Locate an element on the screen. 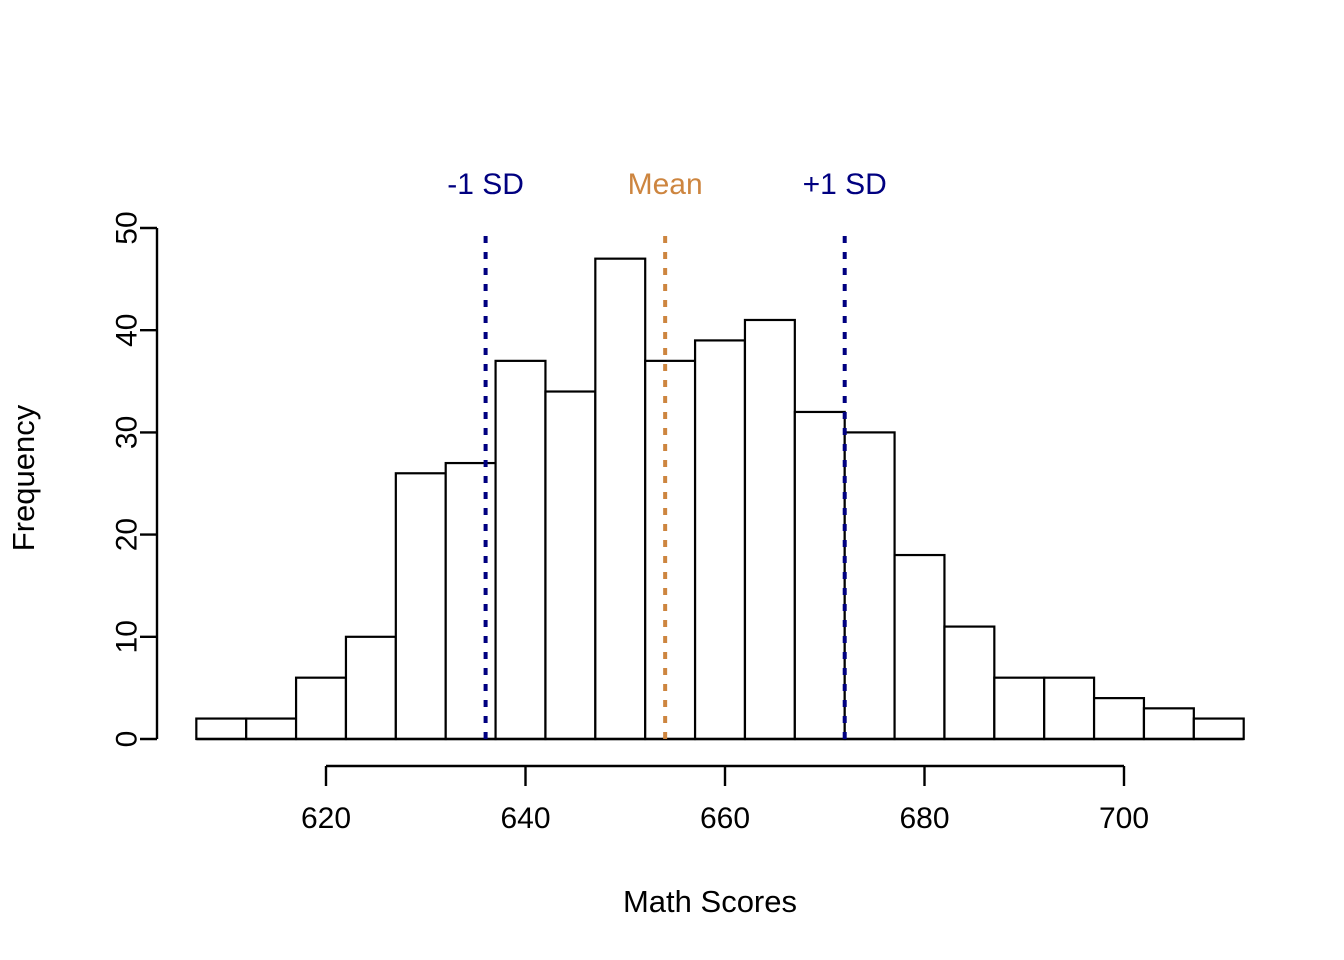 Image resolution: width=1344 pixels, height=960 pixels. x-axis: 620 640 660 680 700 is located at coordinates (720, 786).